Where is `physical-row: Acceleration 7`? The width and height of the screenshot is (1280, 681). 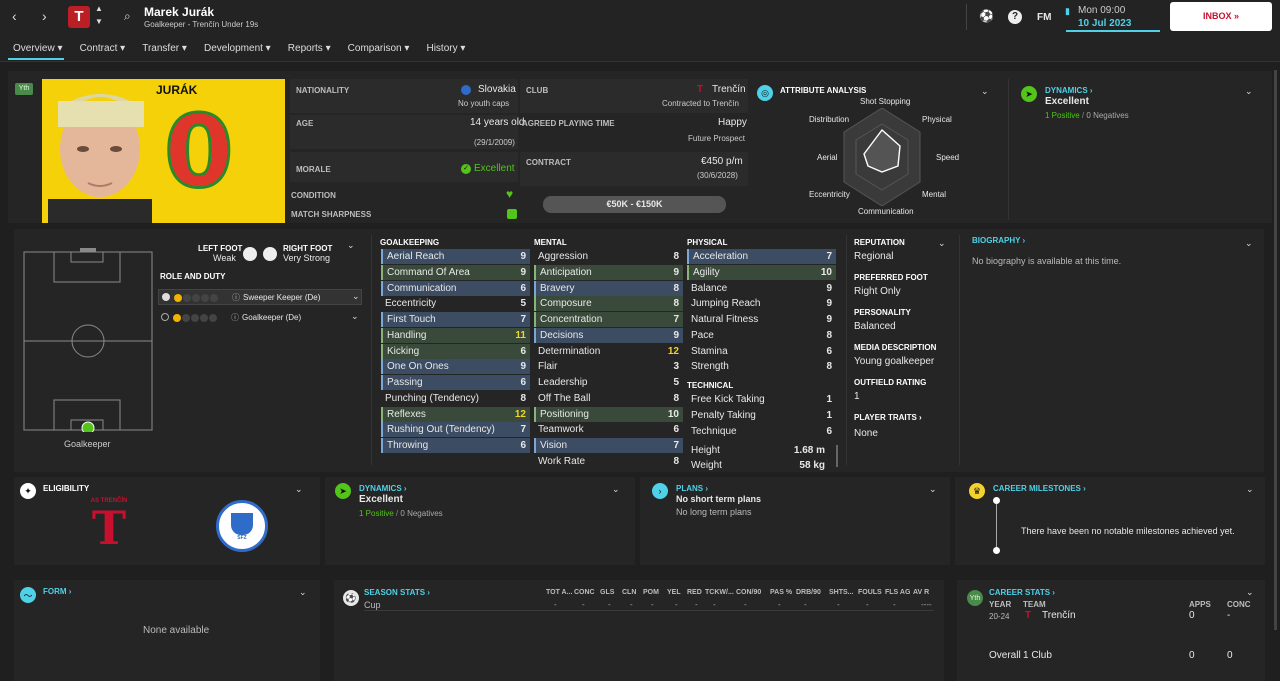
physical-row: Acceleration 7 is located at coordinates (761, 256).